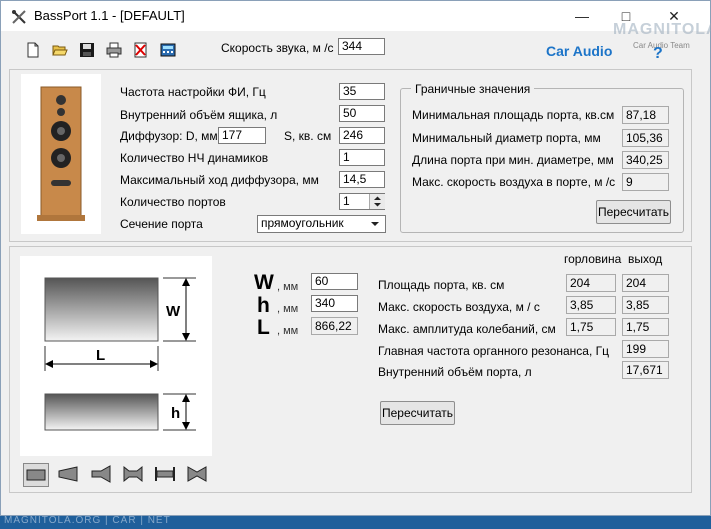 The width and height of the screenshot is (711, 529). What do you see at coordinates (219, 180) in the screenshot?
I see `max-excursion-label: Максимальный ход диффузора, мм` at bounding box center [219, 180].